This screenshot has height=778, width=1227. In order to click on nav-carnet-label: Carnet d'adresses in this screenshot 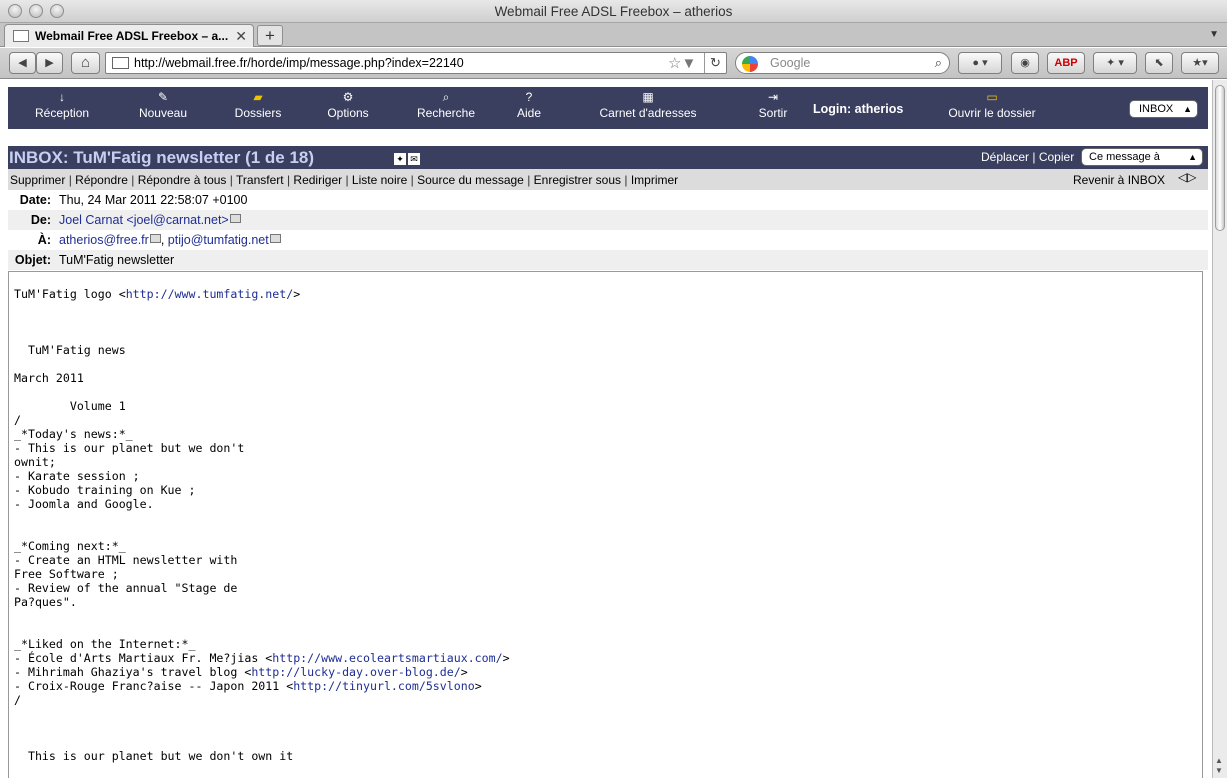, I will do `click(648, 113)`.